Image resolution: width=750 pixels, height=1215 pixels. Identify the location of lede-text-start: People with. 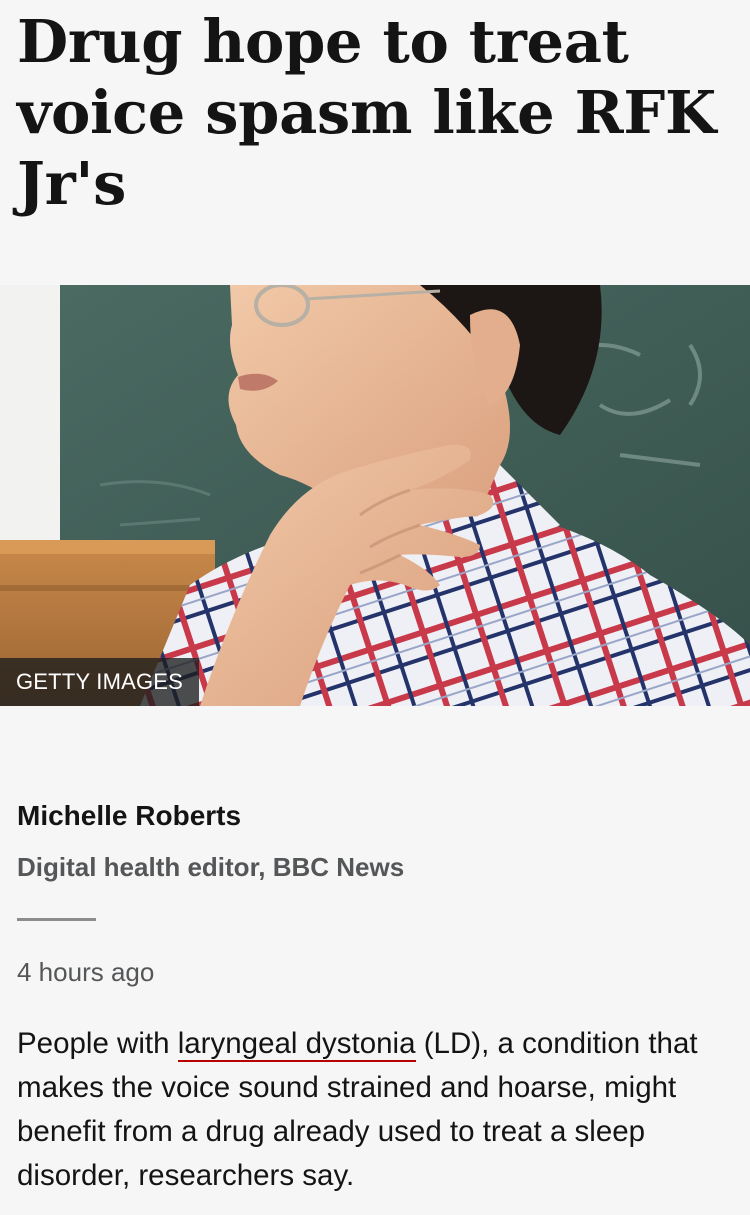
(97, 1043).